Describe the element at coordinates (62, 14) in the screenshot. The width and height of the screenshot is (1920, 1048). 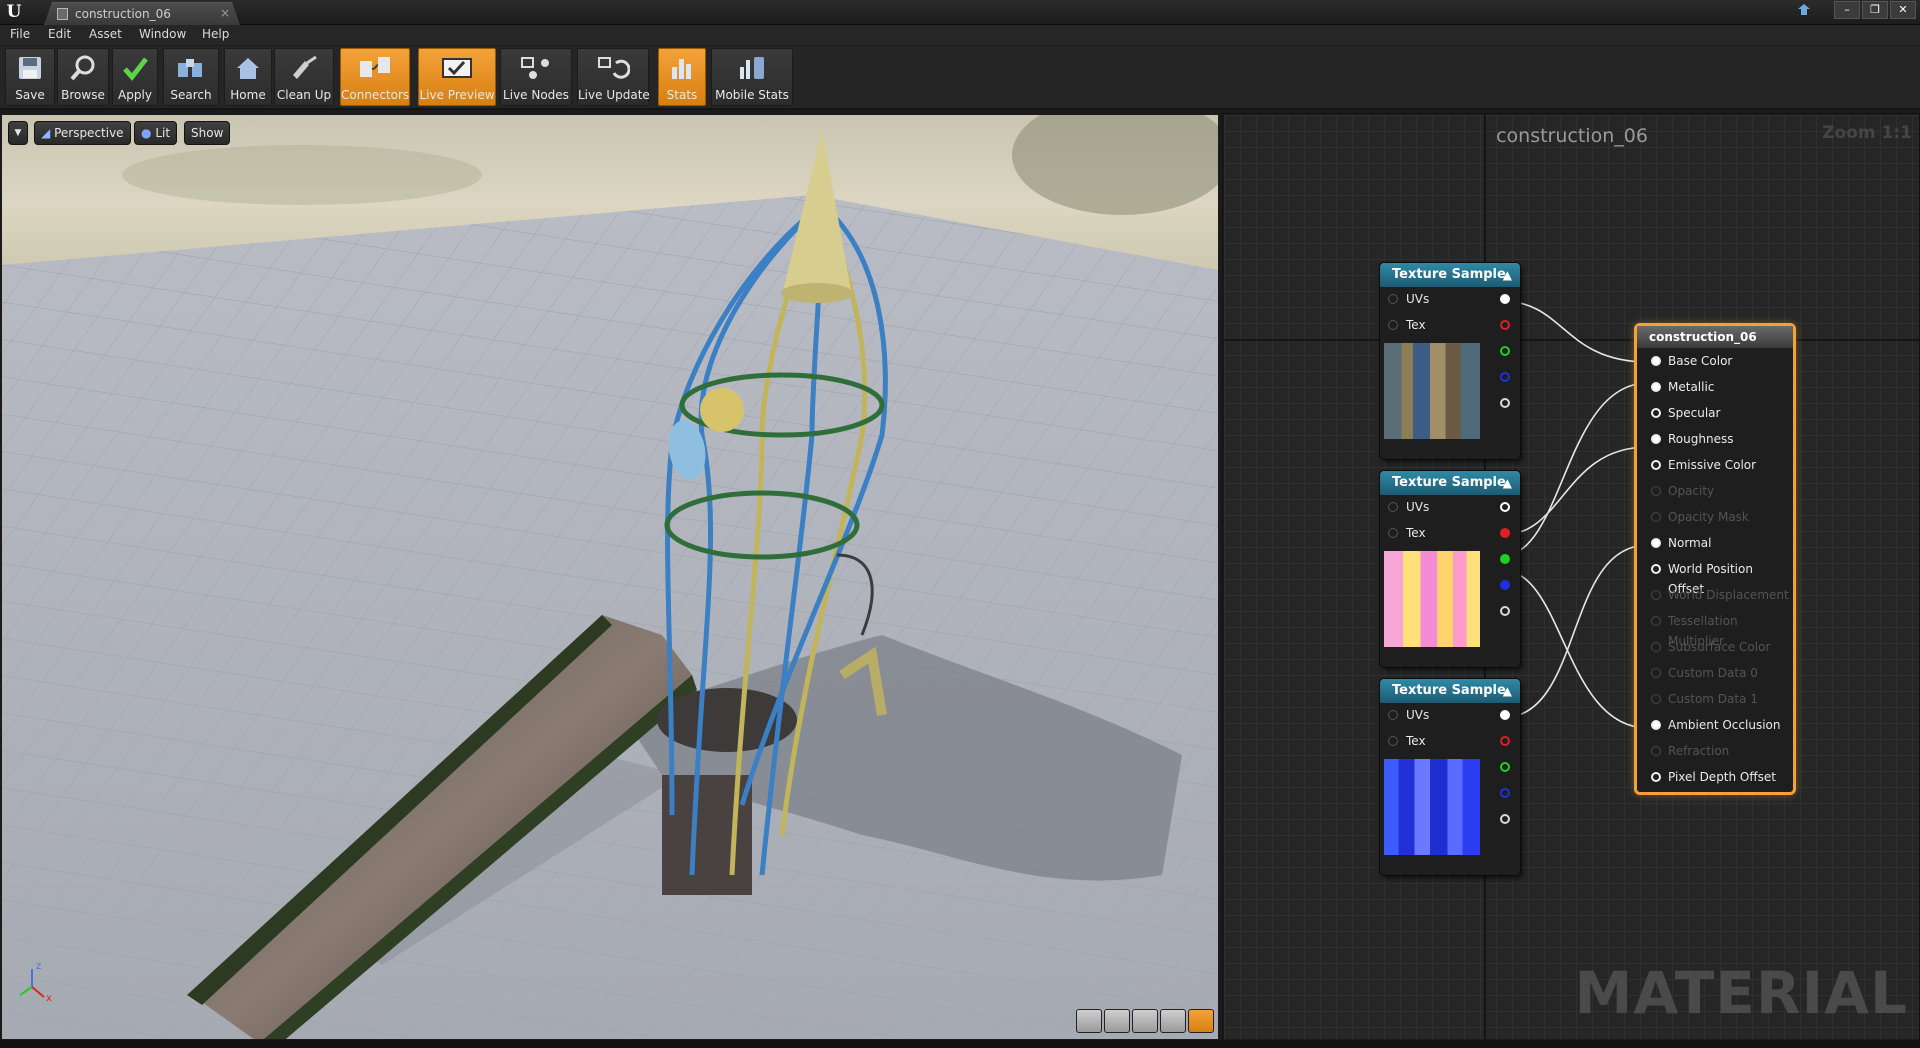
I see `material-asset-icon` at that location.